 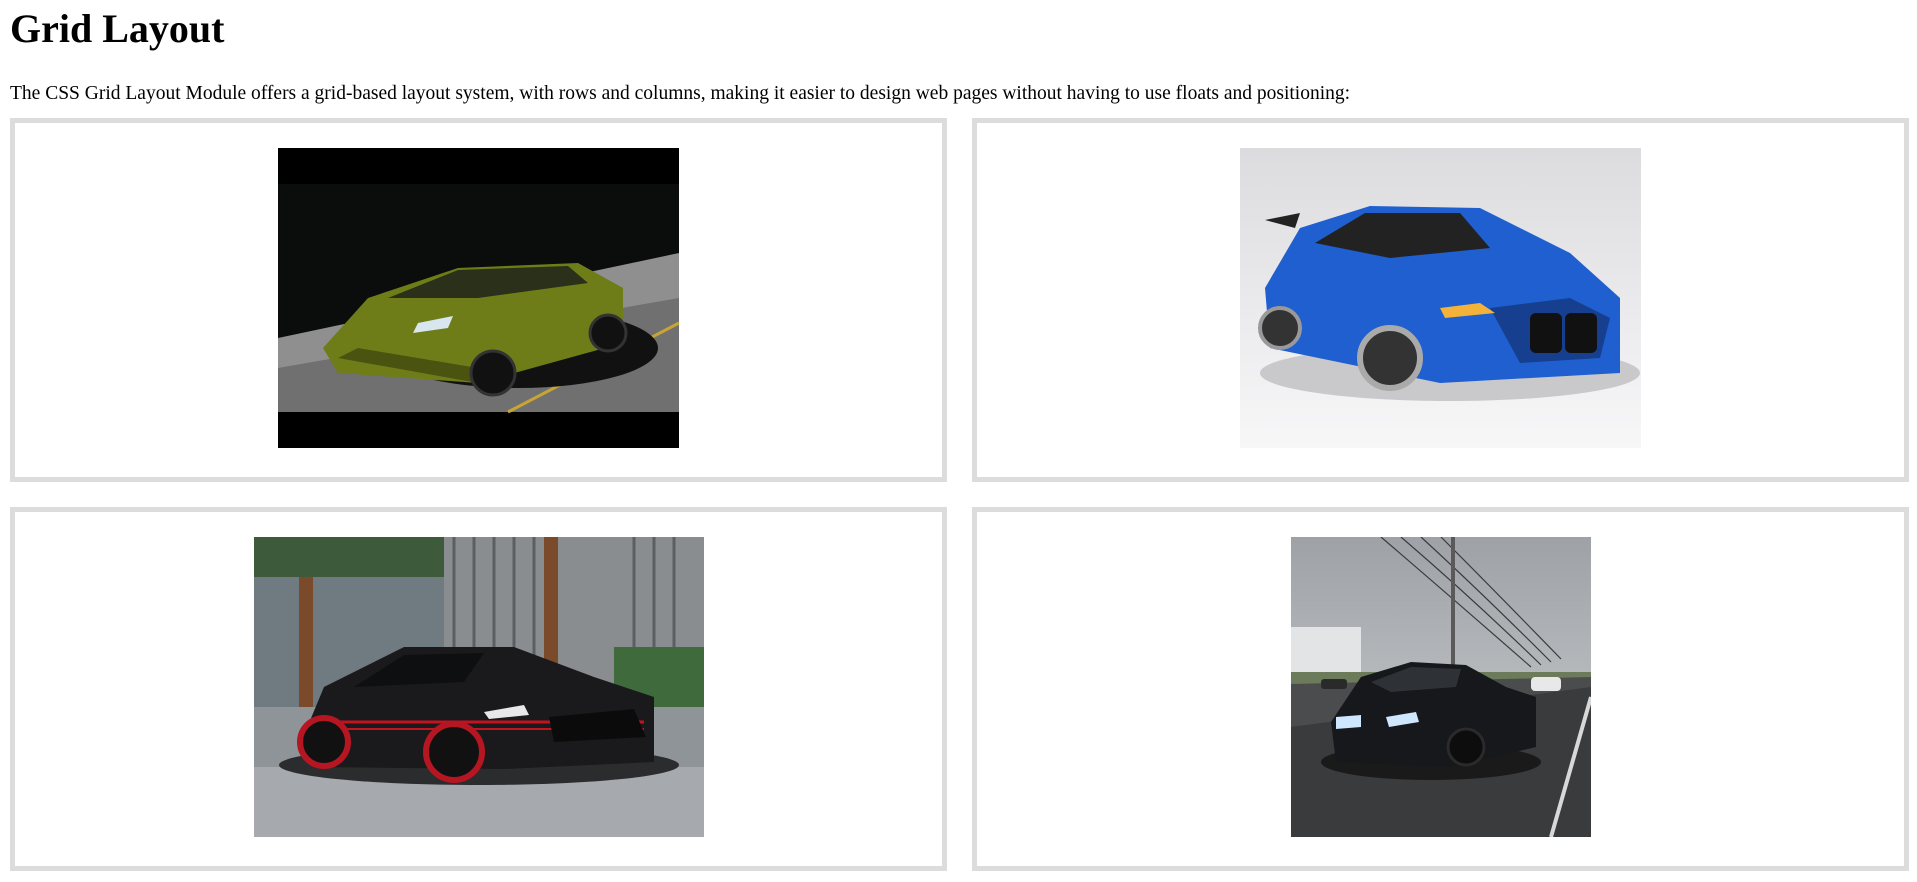 I want to click on green-lamborghini-photo, so click(x=478, y=298).